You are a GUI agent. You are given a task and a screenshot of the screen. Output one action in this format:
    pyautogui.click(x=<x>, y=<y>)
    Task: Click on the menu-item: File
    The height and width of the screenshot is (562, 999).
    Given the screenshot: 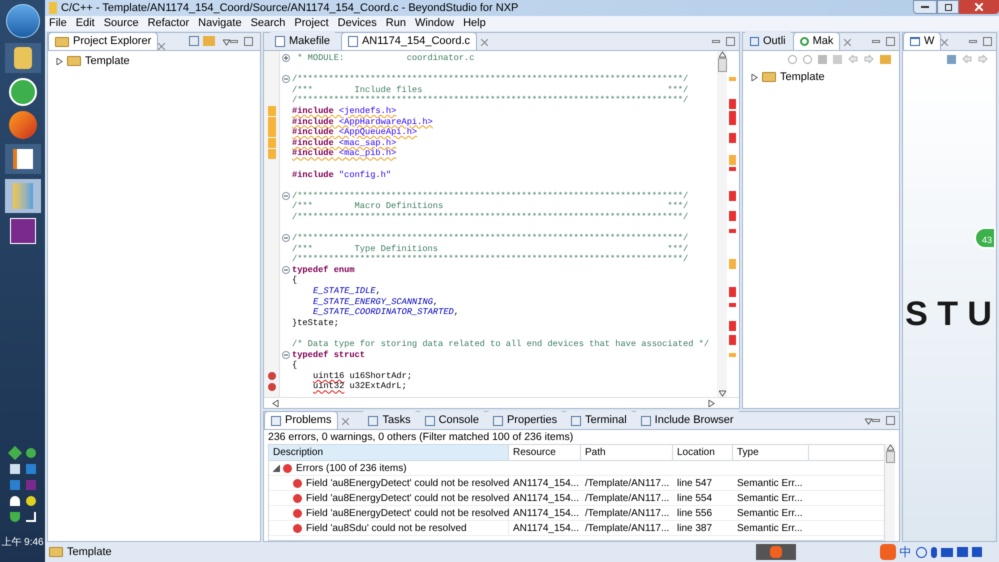 What is the action you would take?
    pyautogui.click(x=58, y=23)
    